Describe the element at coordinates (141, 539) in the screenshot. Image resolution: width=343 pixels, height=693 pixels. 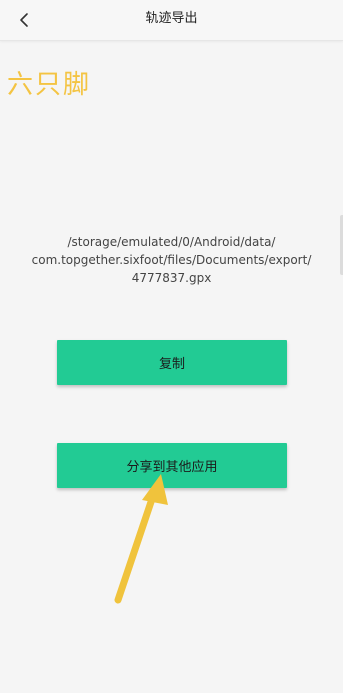
I see `arrow-up-icon` at that location.